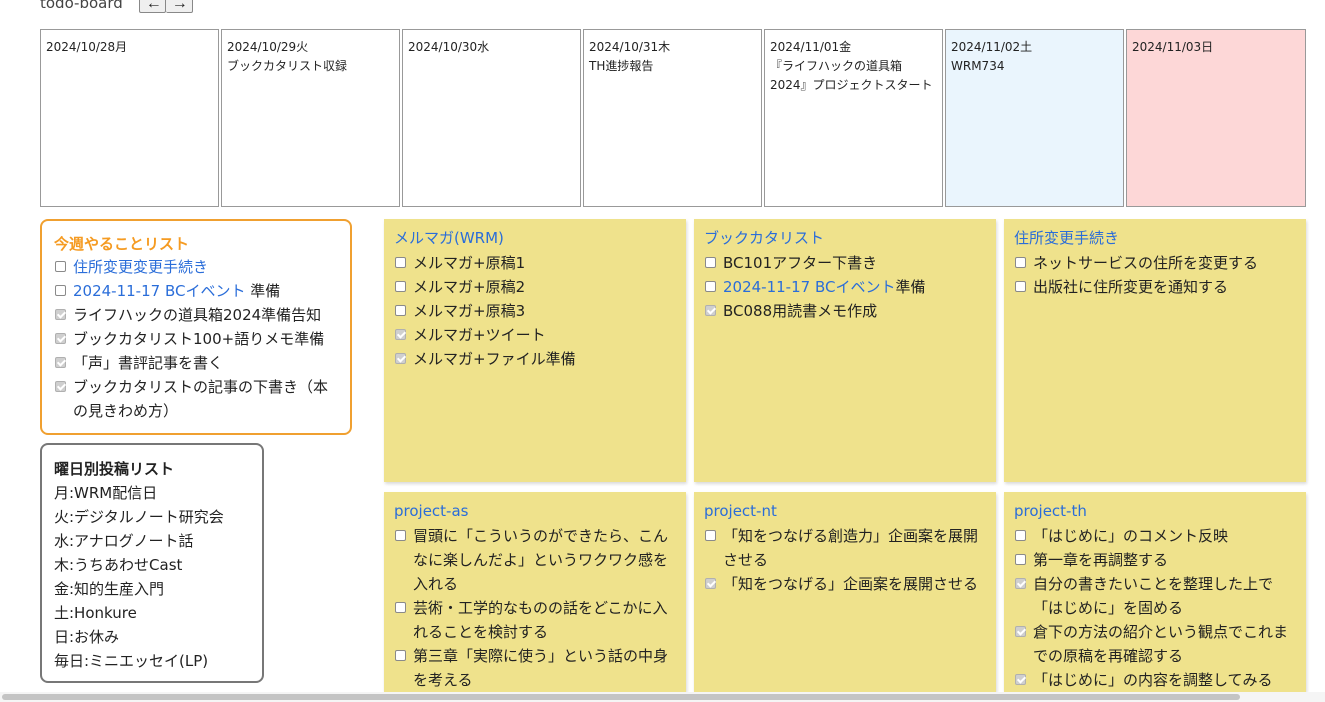 This screenshot has height=702, width=1325. Describe the element at coordinates (491, 118) in the screenshot. I see `calendar-day-wed: 2024/10/30水` at that location.